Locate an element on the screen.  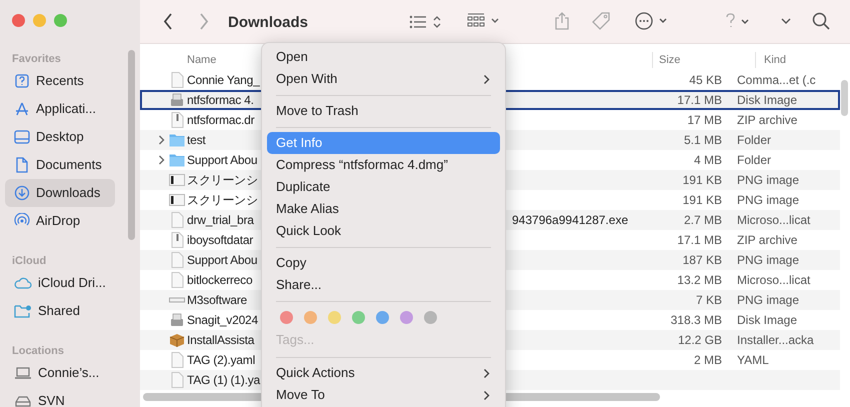
file-name: ntfsformac 4. is located at coordinates (221, 100).